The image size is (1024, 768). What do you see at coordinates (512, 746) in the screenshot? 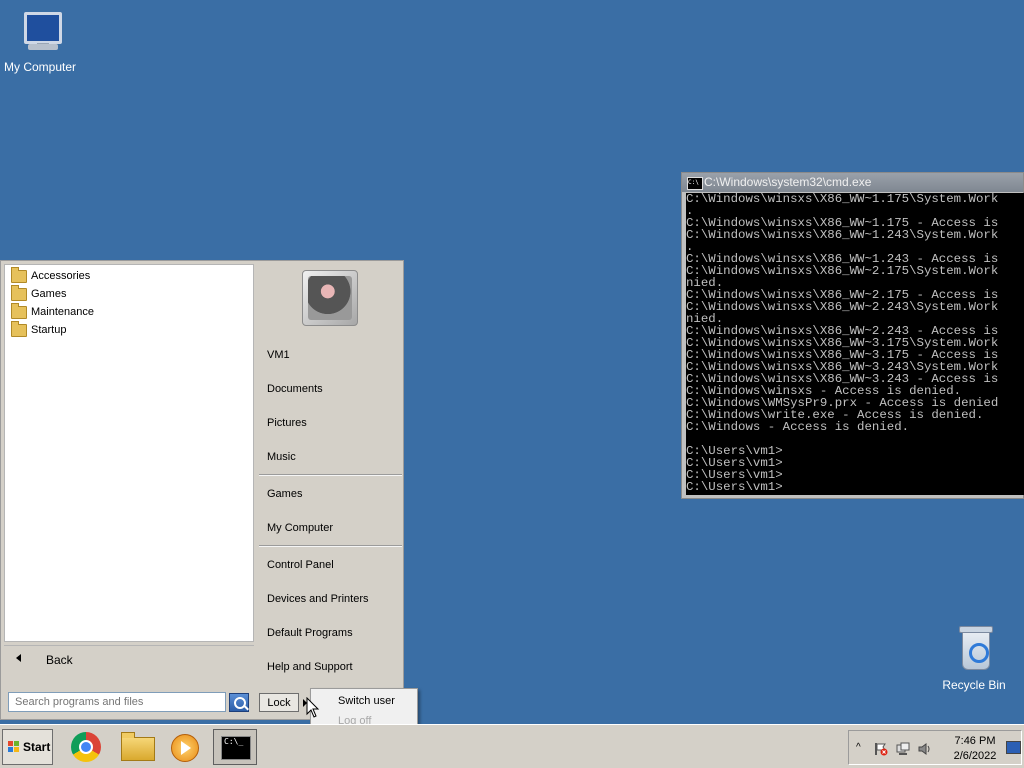
I see `taskbar: Start C:\_ ^ 7:46 PM 2/6/2022` at bounding box center [512, 746].